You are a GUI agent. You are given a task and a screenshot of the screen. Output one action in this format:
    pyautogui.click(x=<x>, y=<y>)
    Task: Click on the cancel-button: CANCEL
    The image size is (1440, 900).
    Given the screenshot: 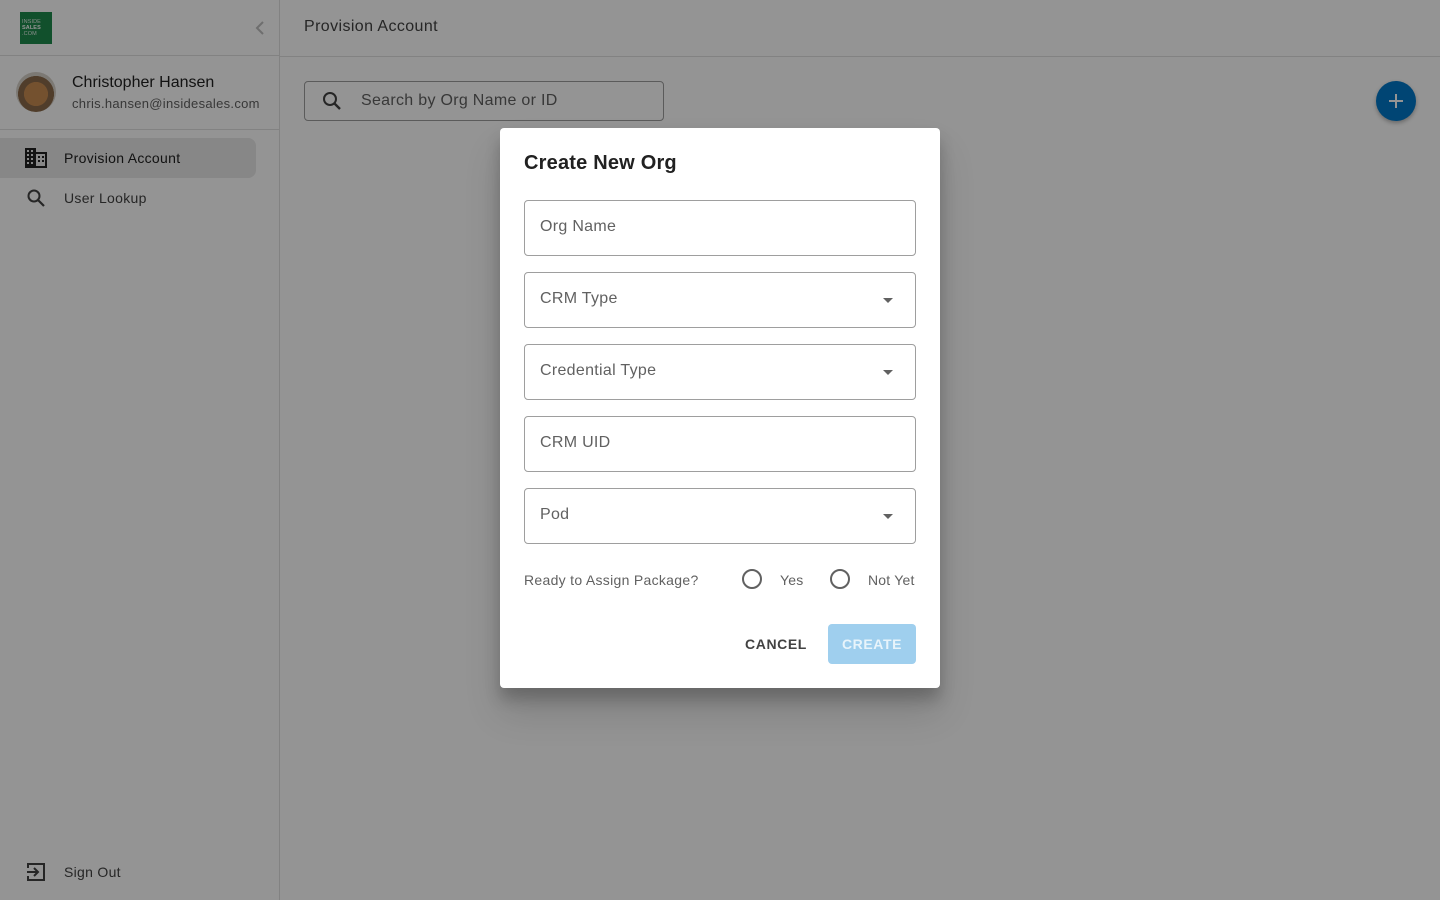 What is the action you would take?
    pyautogui.click(x=776, y=644)
    